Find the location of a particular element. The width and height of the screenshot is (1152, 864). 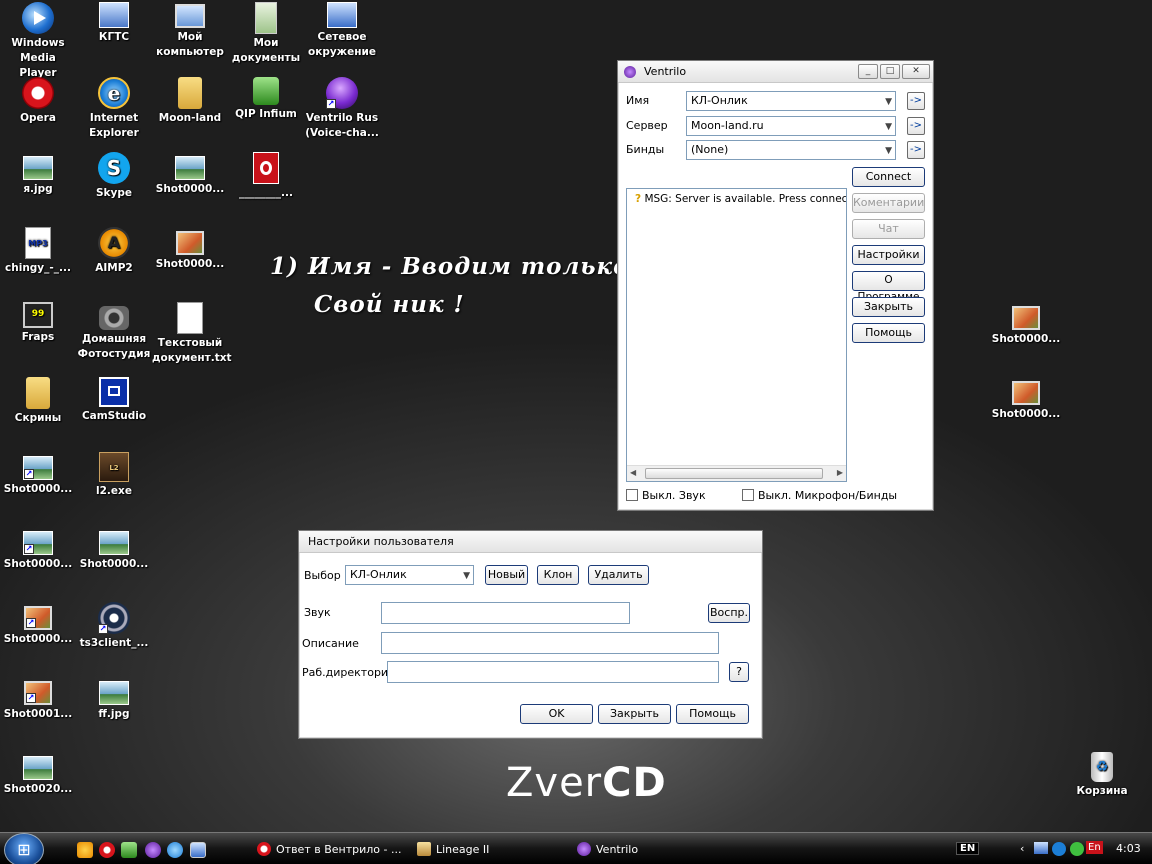

server-arrow-button: -> is located at coordinates (916, 126).